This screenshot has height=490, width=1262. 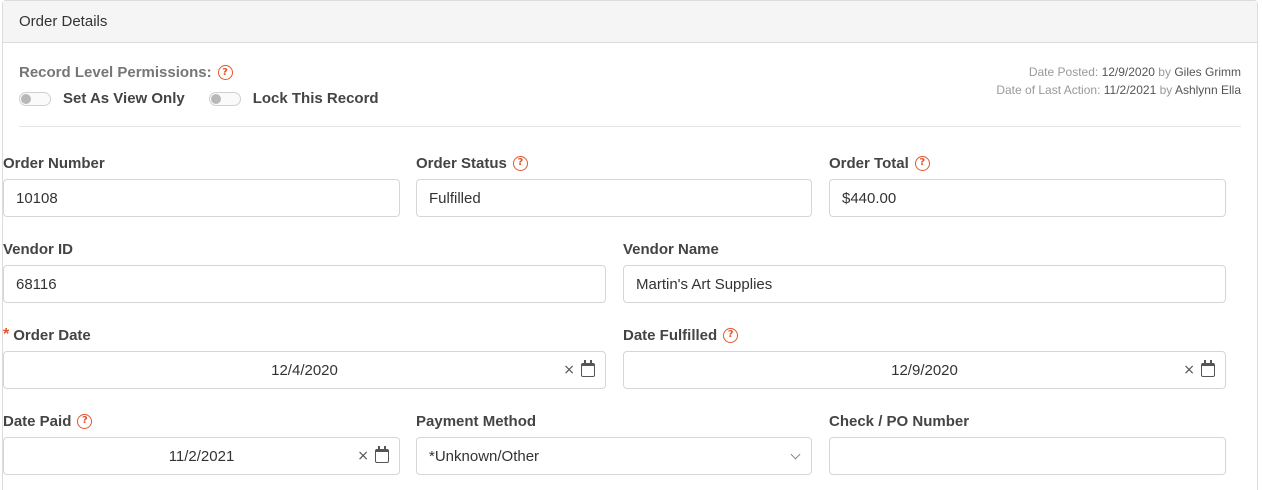 I want to click on vendor-name-field: Vendor Name Martin's Art Supplies, so click(x=924, y=271).